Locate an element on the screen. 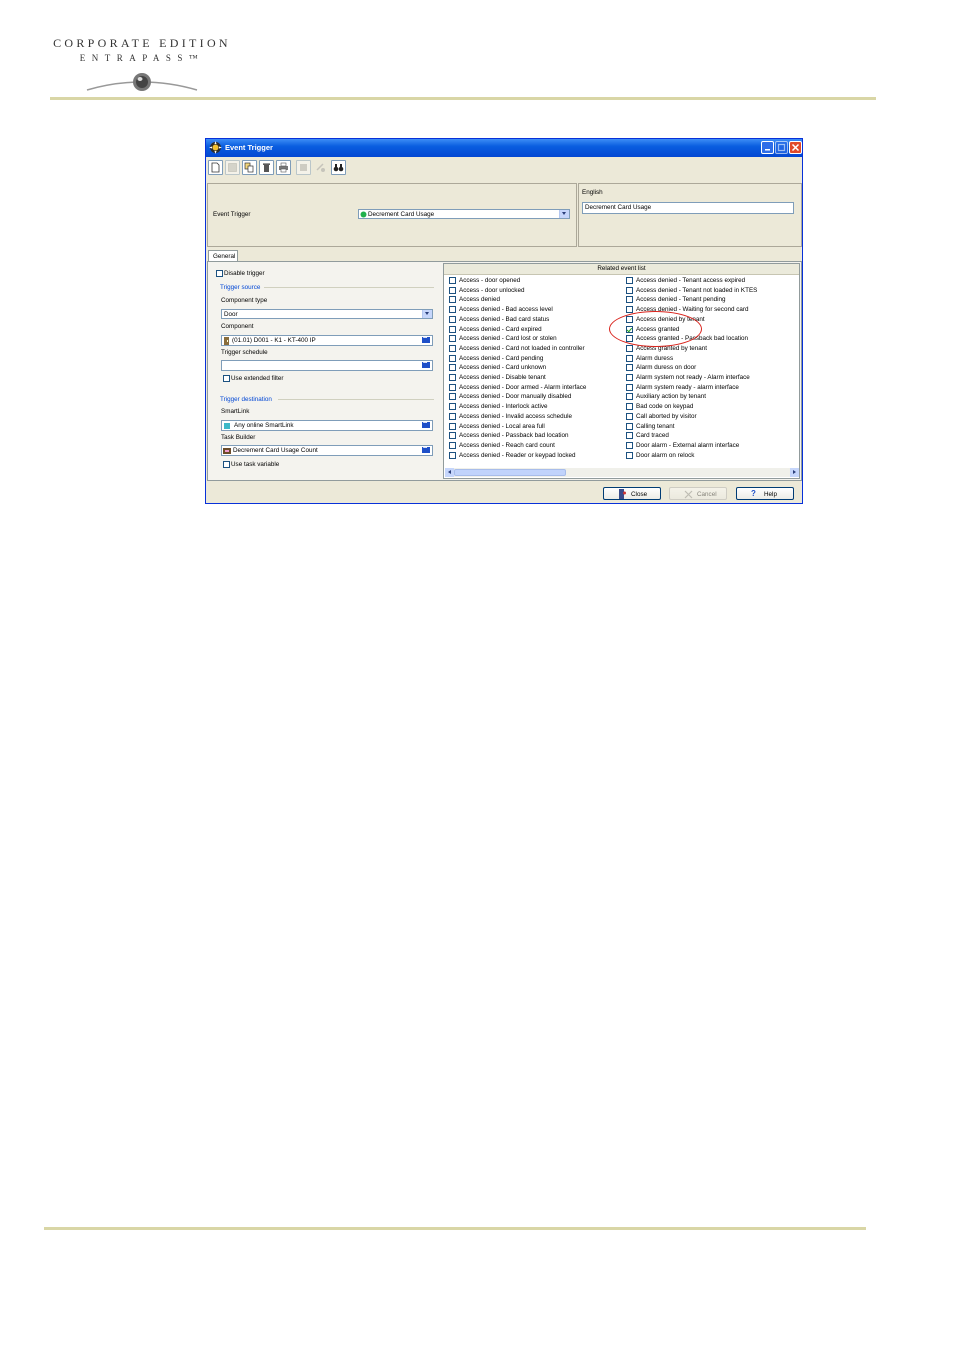 Image resolution: width=954 pixels, height=1350 pixels. use-extended-filter-checkbox is located at coordinates (226, 378).